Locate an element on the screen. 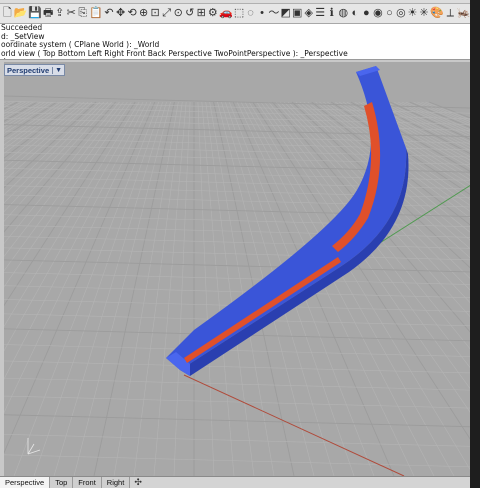 This screenshot has height=488, width=480. xray-ball-icon: ◎ is located at coordinates (401, 14).